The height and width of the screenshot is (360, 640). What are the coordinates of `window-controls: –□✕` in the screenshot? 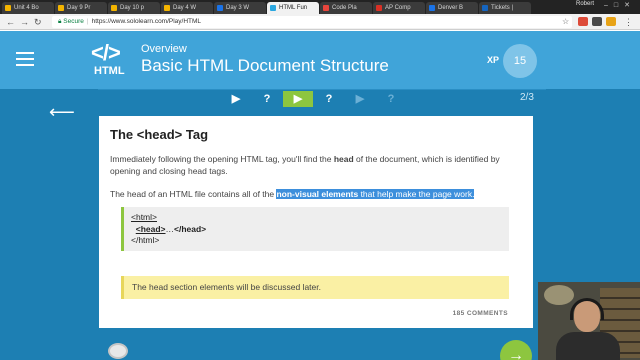 It's located at (620, 5).